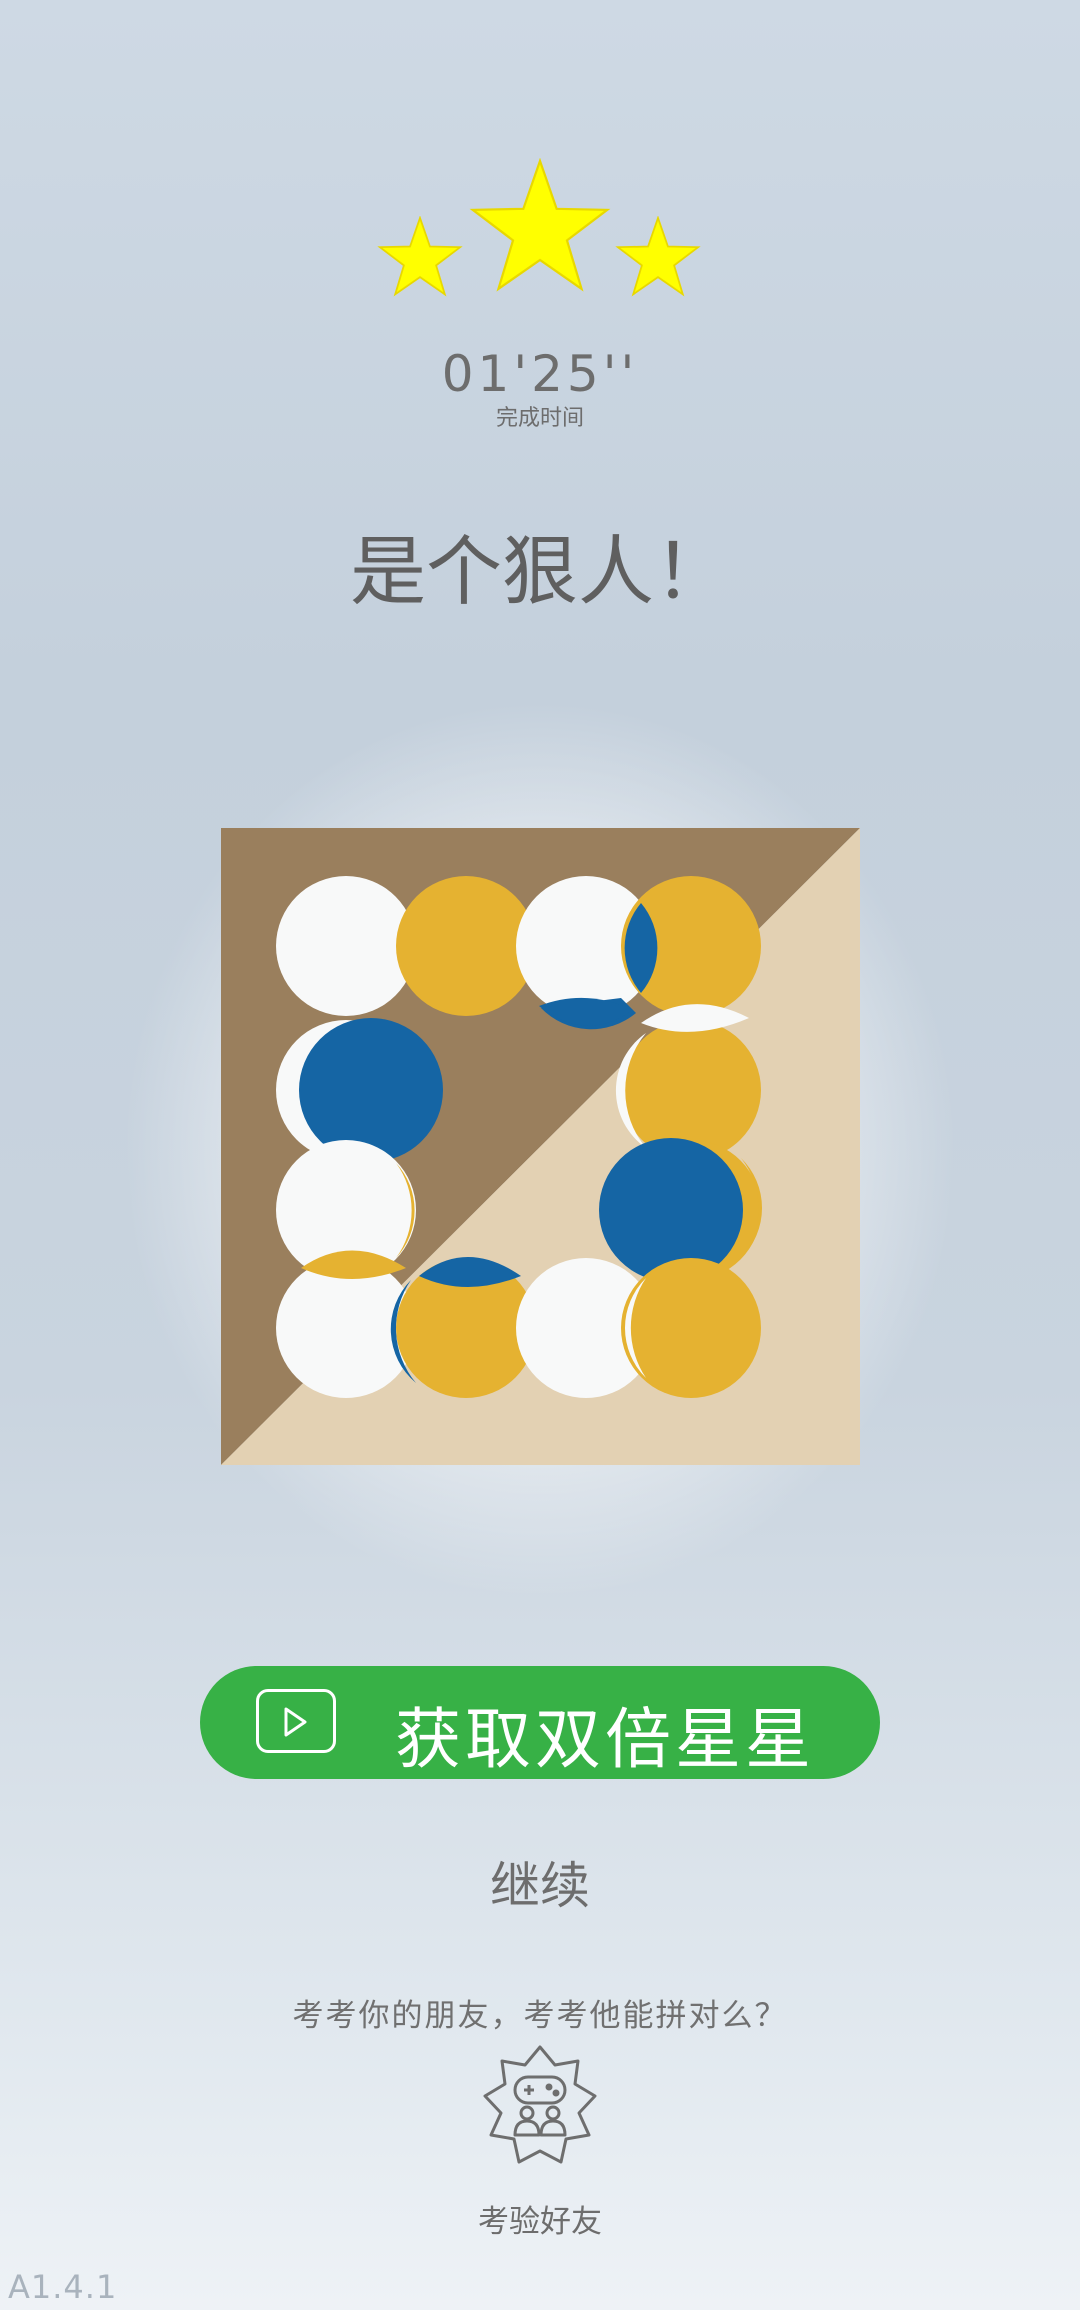 The height and width of the screenshot is (2310, 1080). What do you see at coordinates (540, 2016) in the screenshot?
I see `challenge-friend-text: 考考你的朋友，考考他能拼对么？` at bounding box center [540, 2016].